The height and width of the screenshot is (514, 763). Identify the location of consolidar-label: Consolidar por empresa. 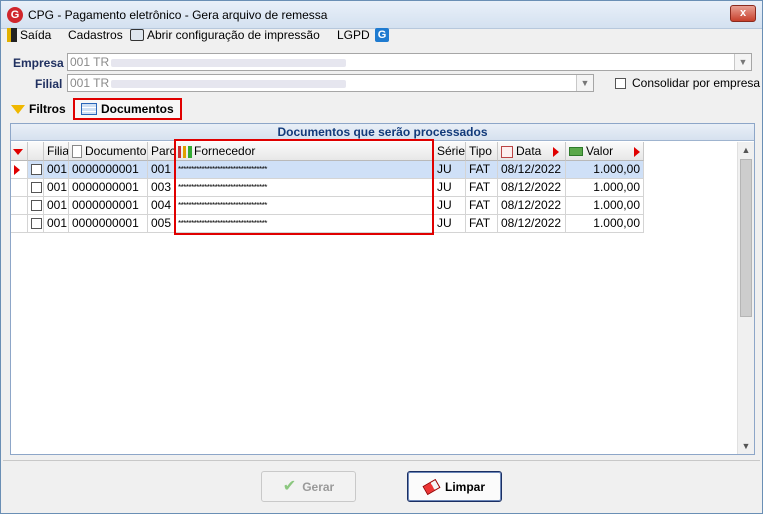
(696, 83).